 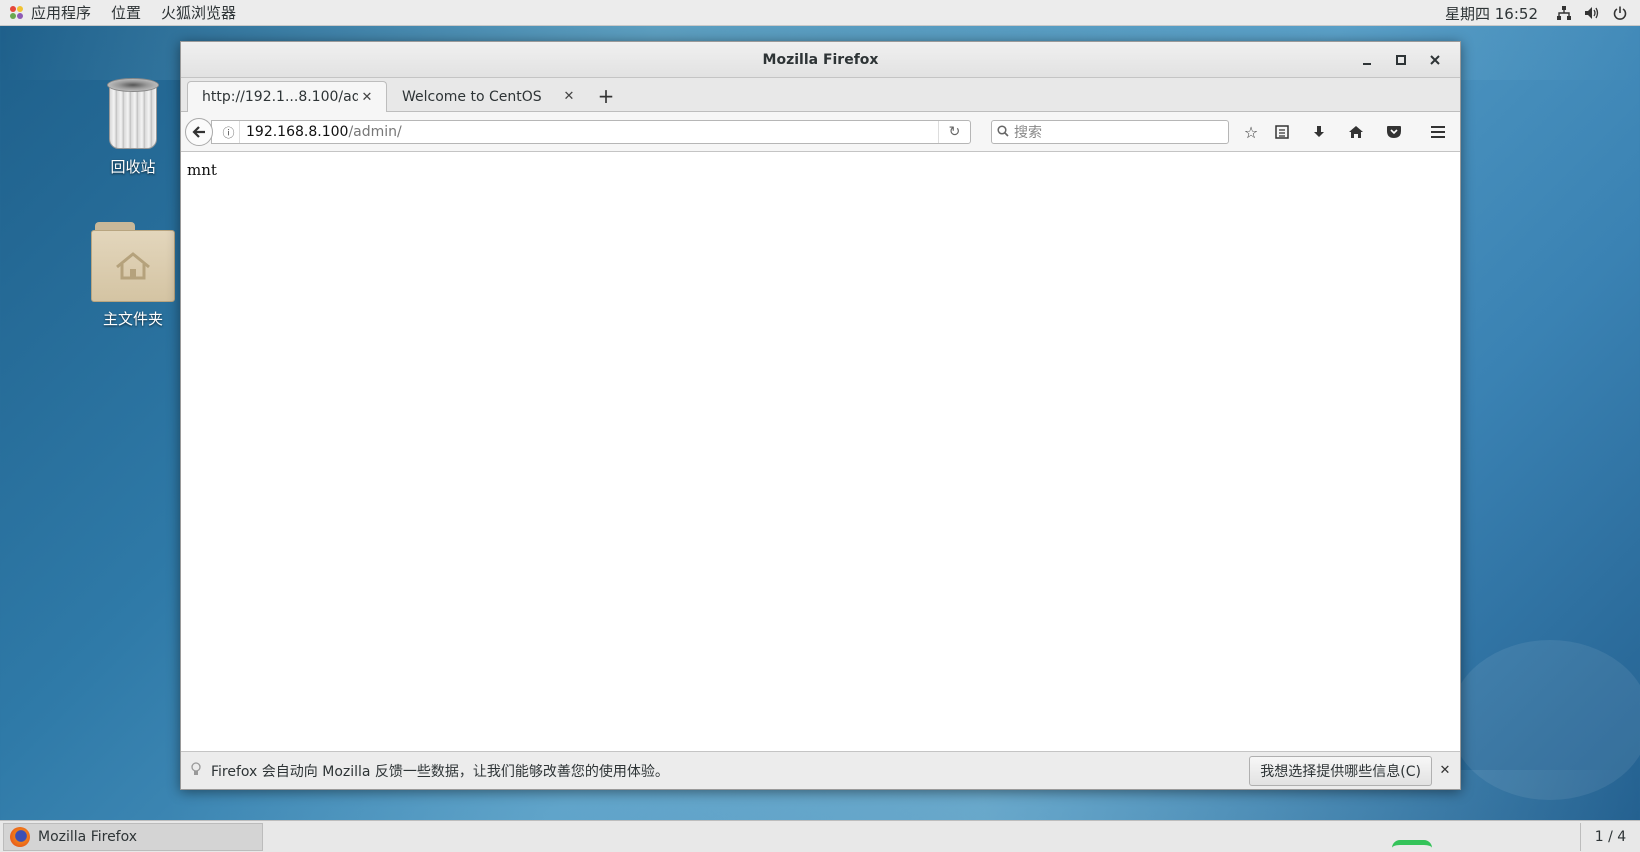 I want to click on menu-hamburger-icon, so click(x=1438, y=132).